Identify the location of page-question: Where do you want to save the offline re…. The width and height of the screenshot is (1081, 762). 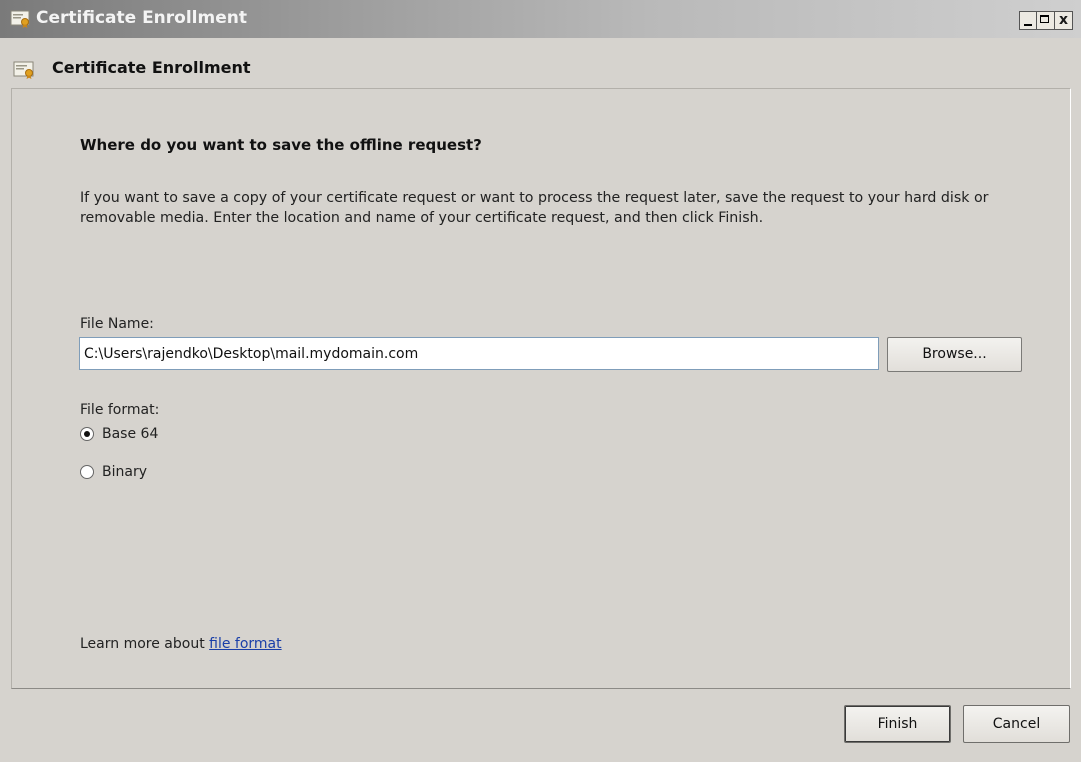
(281, 145).